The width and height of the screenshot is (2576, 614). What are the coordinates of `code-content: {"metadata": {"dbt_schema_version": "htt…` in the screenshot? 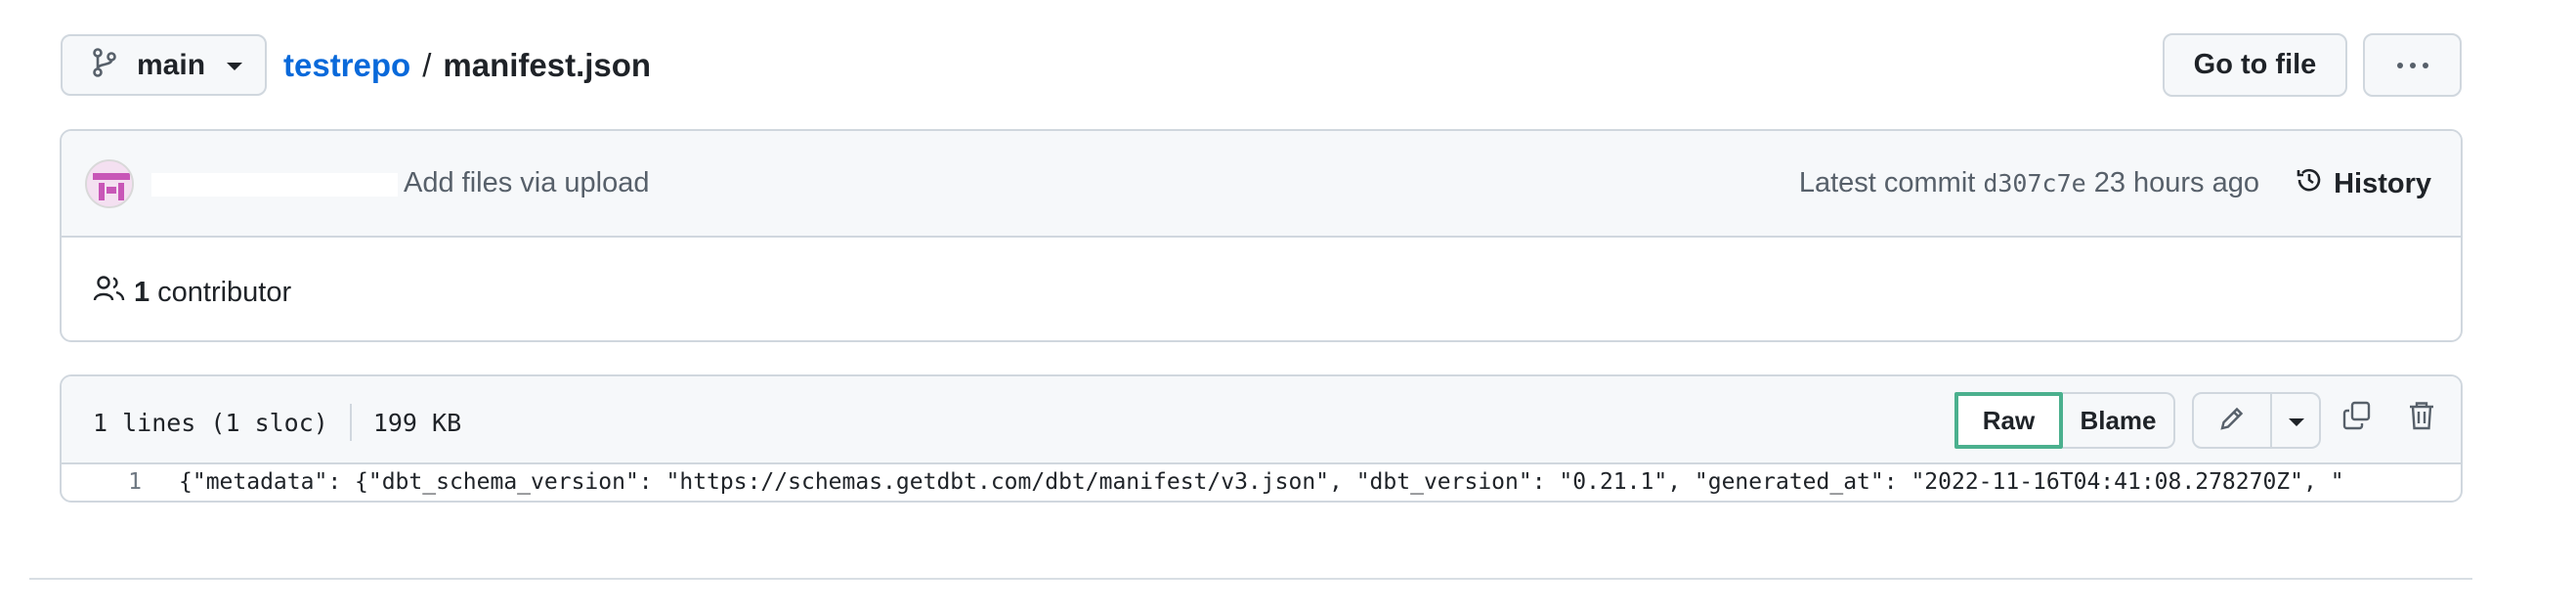 It's located at (1261, 482).